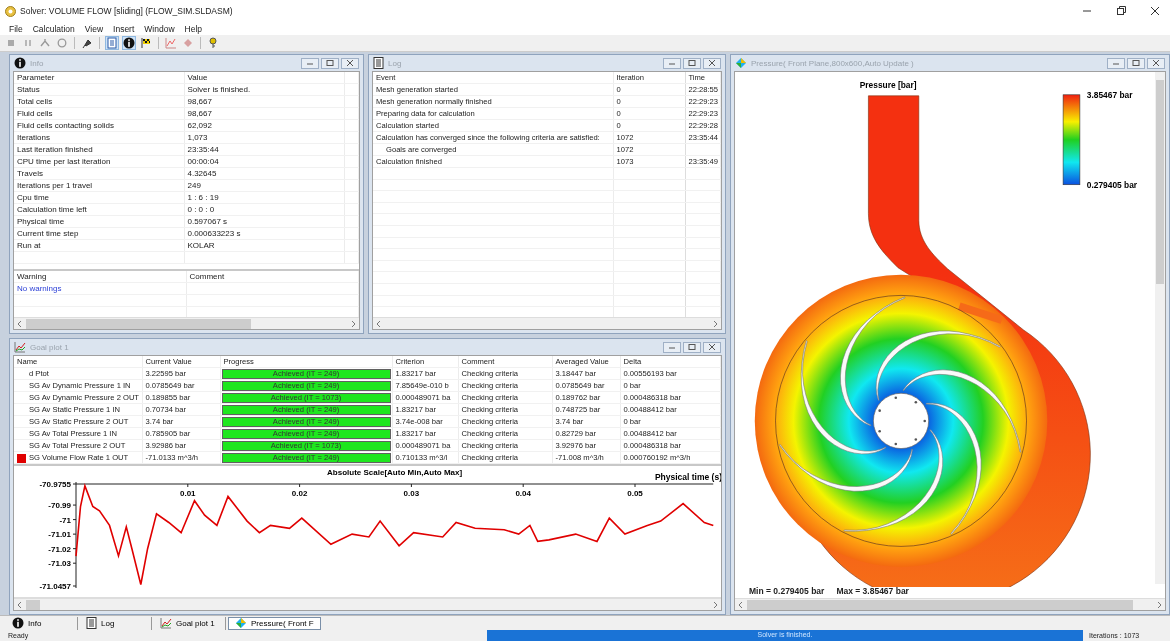  Describe the element at coordinates (264, 173) in the screenshot. I see `parameter-value: 4.32645` at that location.